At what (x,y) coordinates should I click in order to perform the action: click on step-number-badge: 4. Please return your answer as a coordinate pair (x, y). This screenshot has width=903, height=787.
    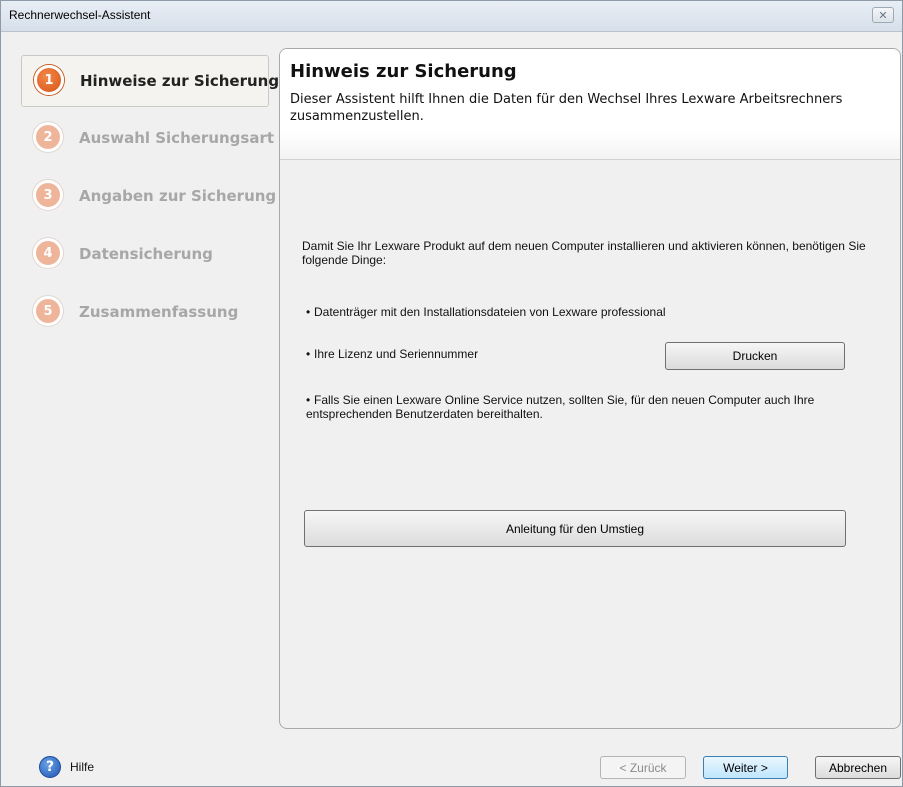
    Looking at the image, I should click on (48, 253).